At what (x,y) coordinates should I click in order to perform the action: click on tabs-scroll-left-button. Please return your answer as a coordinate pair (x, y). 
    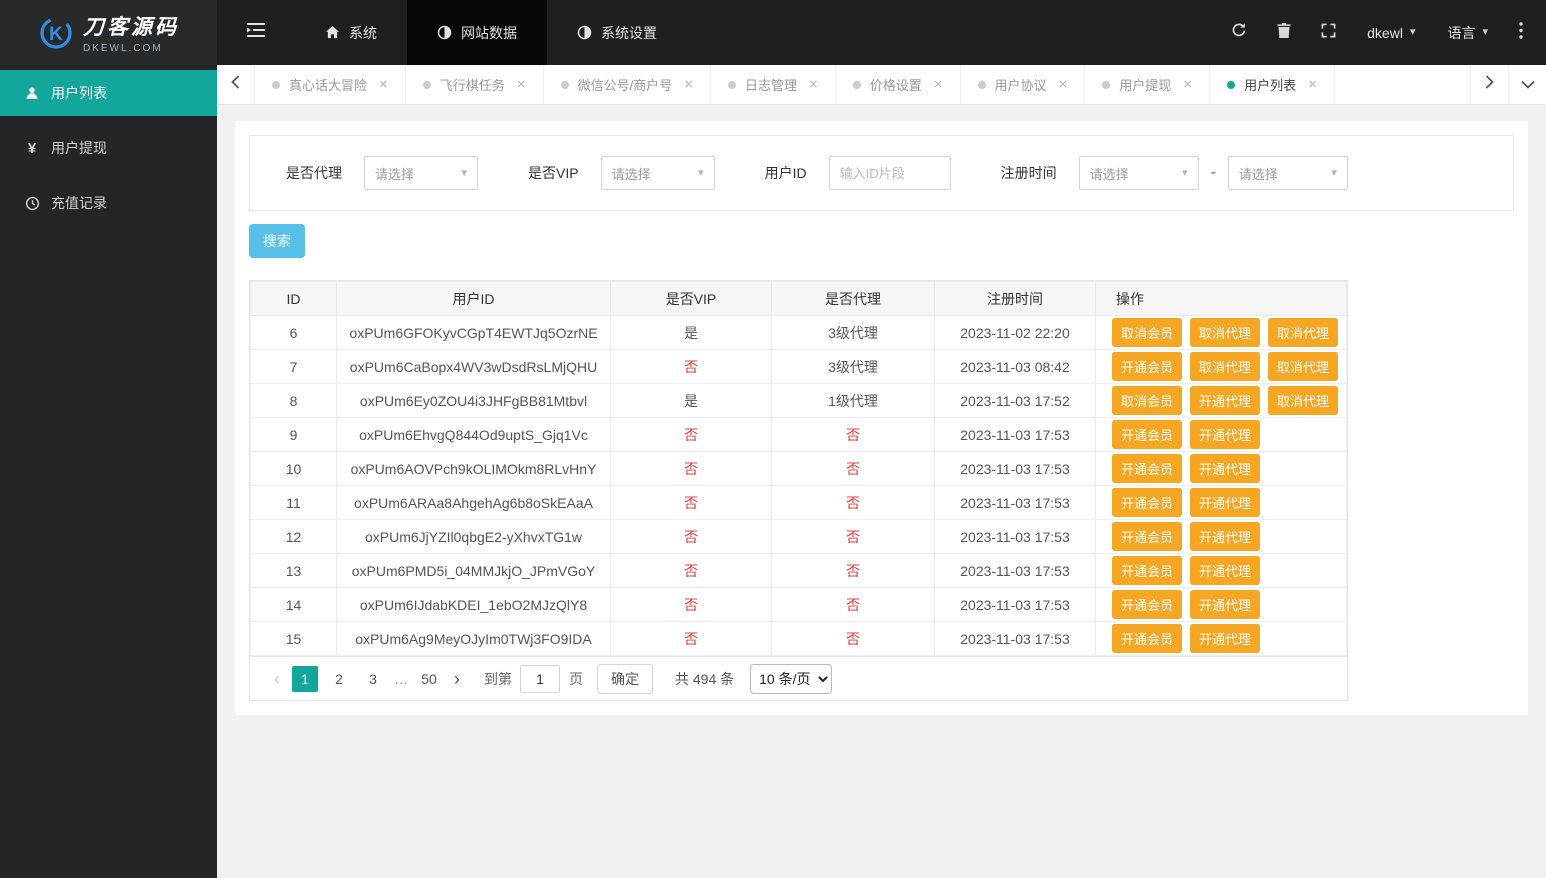
    Looking at the image, I should click on (236, 84).